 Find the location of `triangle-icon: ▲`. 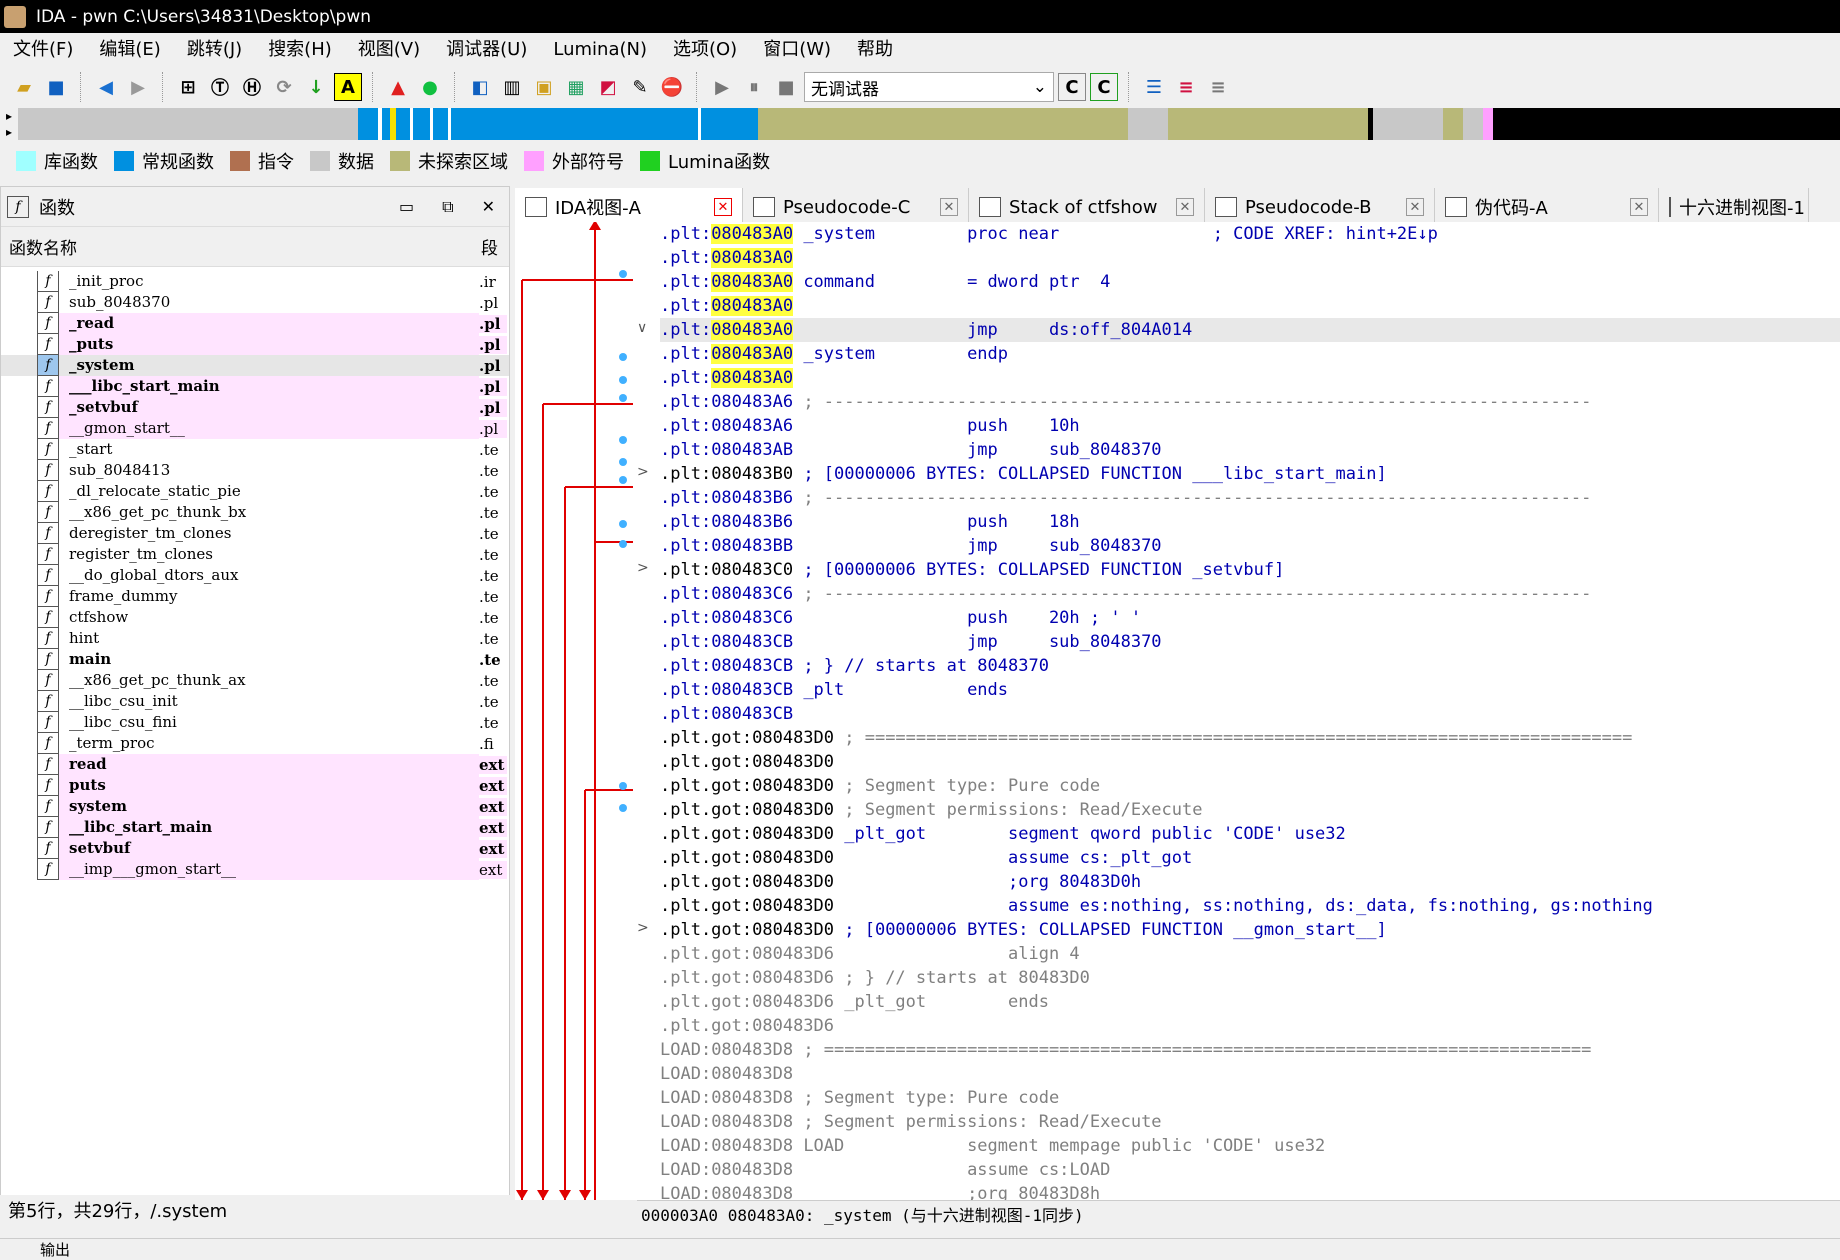

triangle-icon: ▲ is located at coordinates (398, 87).